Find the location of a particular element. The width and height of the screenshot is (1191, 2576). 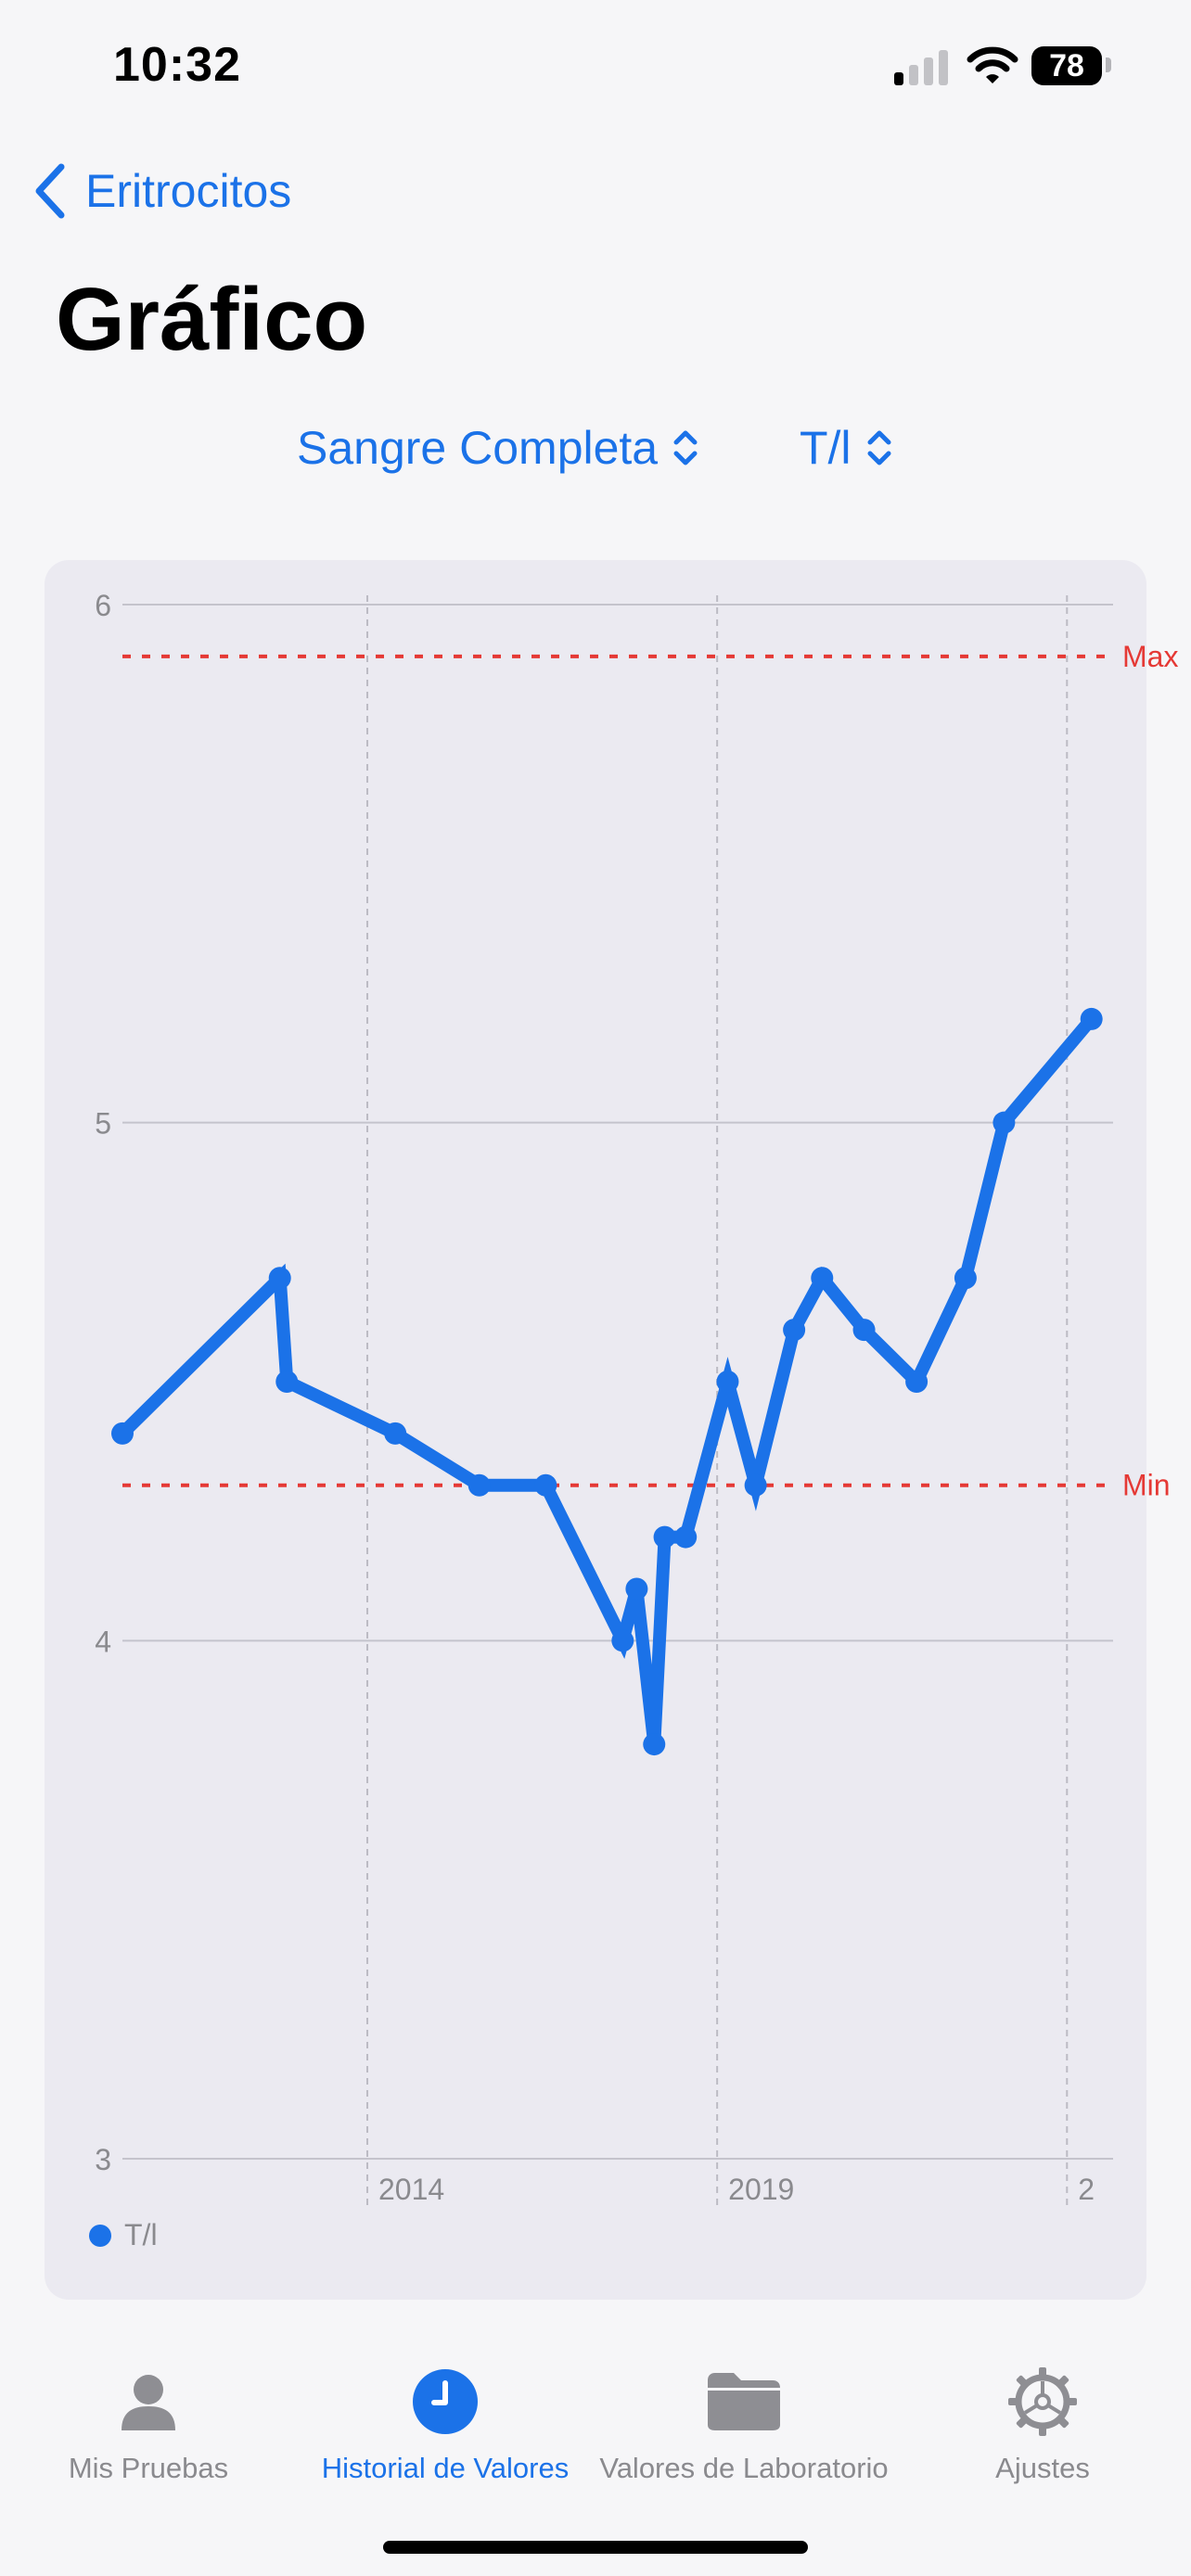

tab-ajustes: Ajustes is located at coordinates (1042, 2424).